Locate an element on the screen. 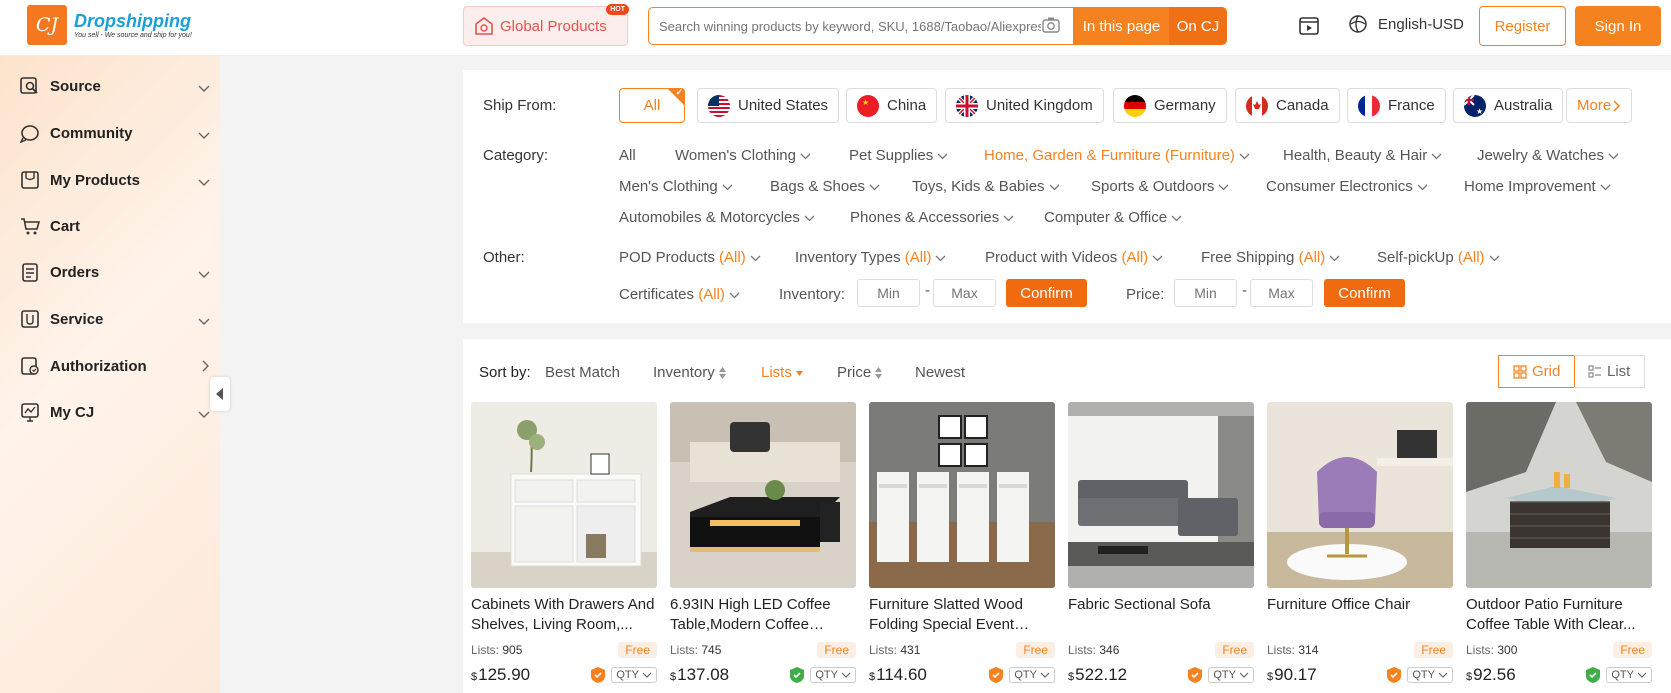 This screenshot has width=1671, height=693. product-price: $92.56 is located at coordinates (1525, 675).